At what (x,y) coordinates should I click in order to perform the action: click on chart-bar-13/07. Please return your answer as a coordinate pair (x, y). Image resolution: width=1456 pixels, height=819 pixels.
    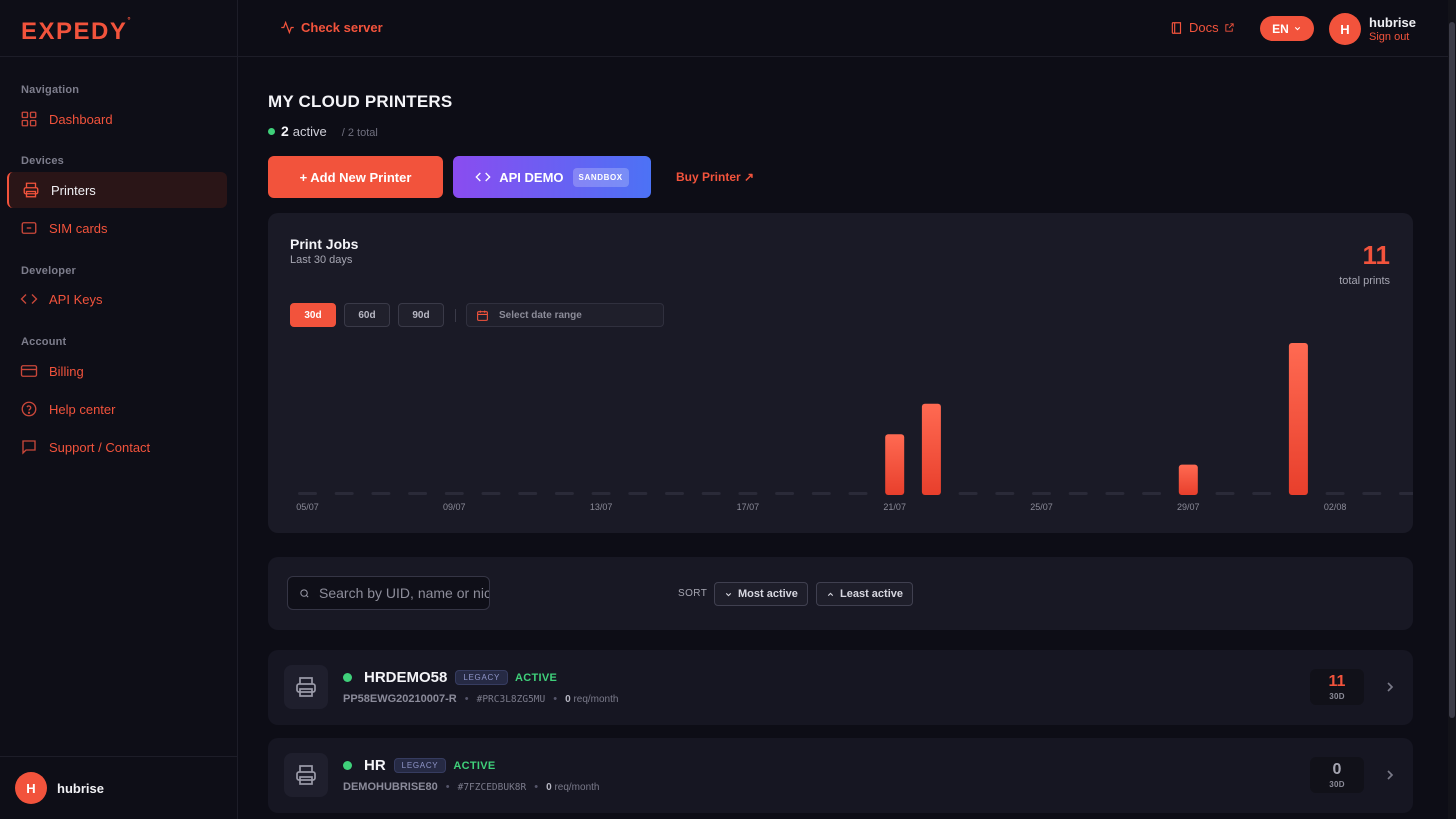
    Looking at the image, I should click on (601, 493).